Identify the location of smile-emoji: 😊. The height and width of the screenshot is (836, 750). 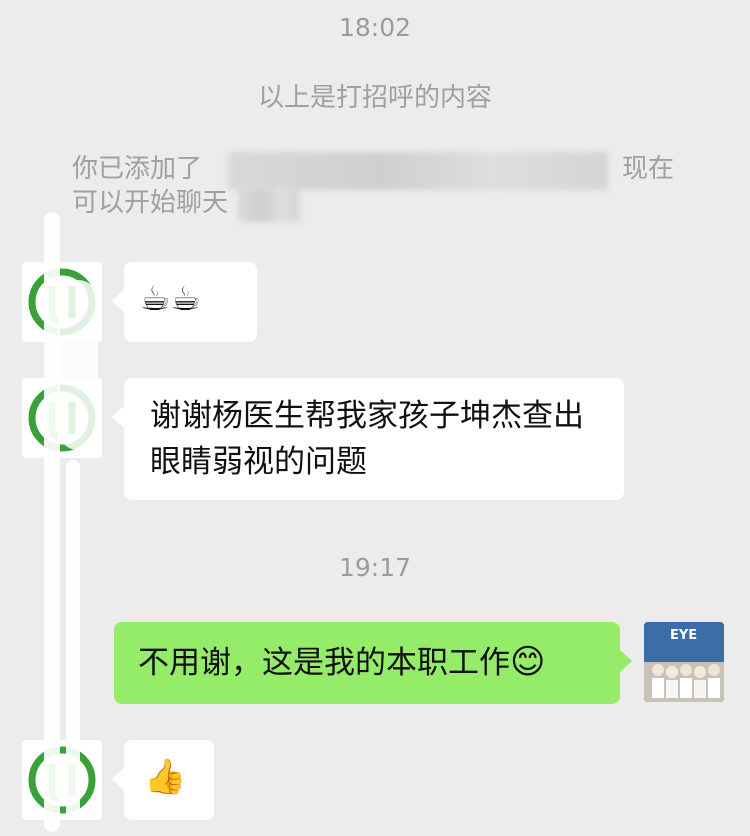
(528, 662).